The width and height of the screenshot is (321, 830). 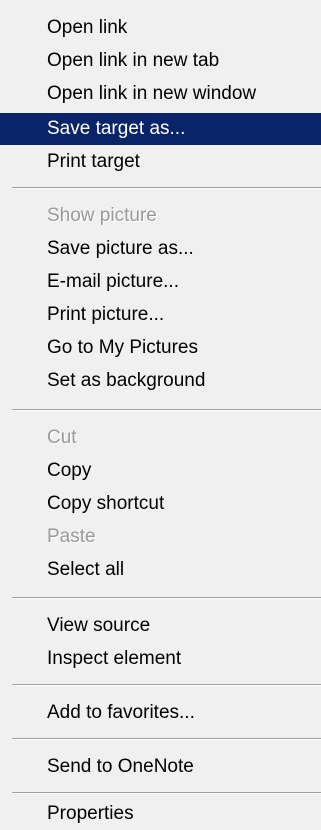 What do you see at coordinates (102, 215) in the screenshot?
I see `menu-item-show-picture: Show picture` at bounding box center [102, 215].